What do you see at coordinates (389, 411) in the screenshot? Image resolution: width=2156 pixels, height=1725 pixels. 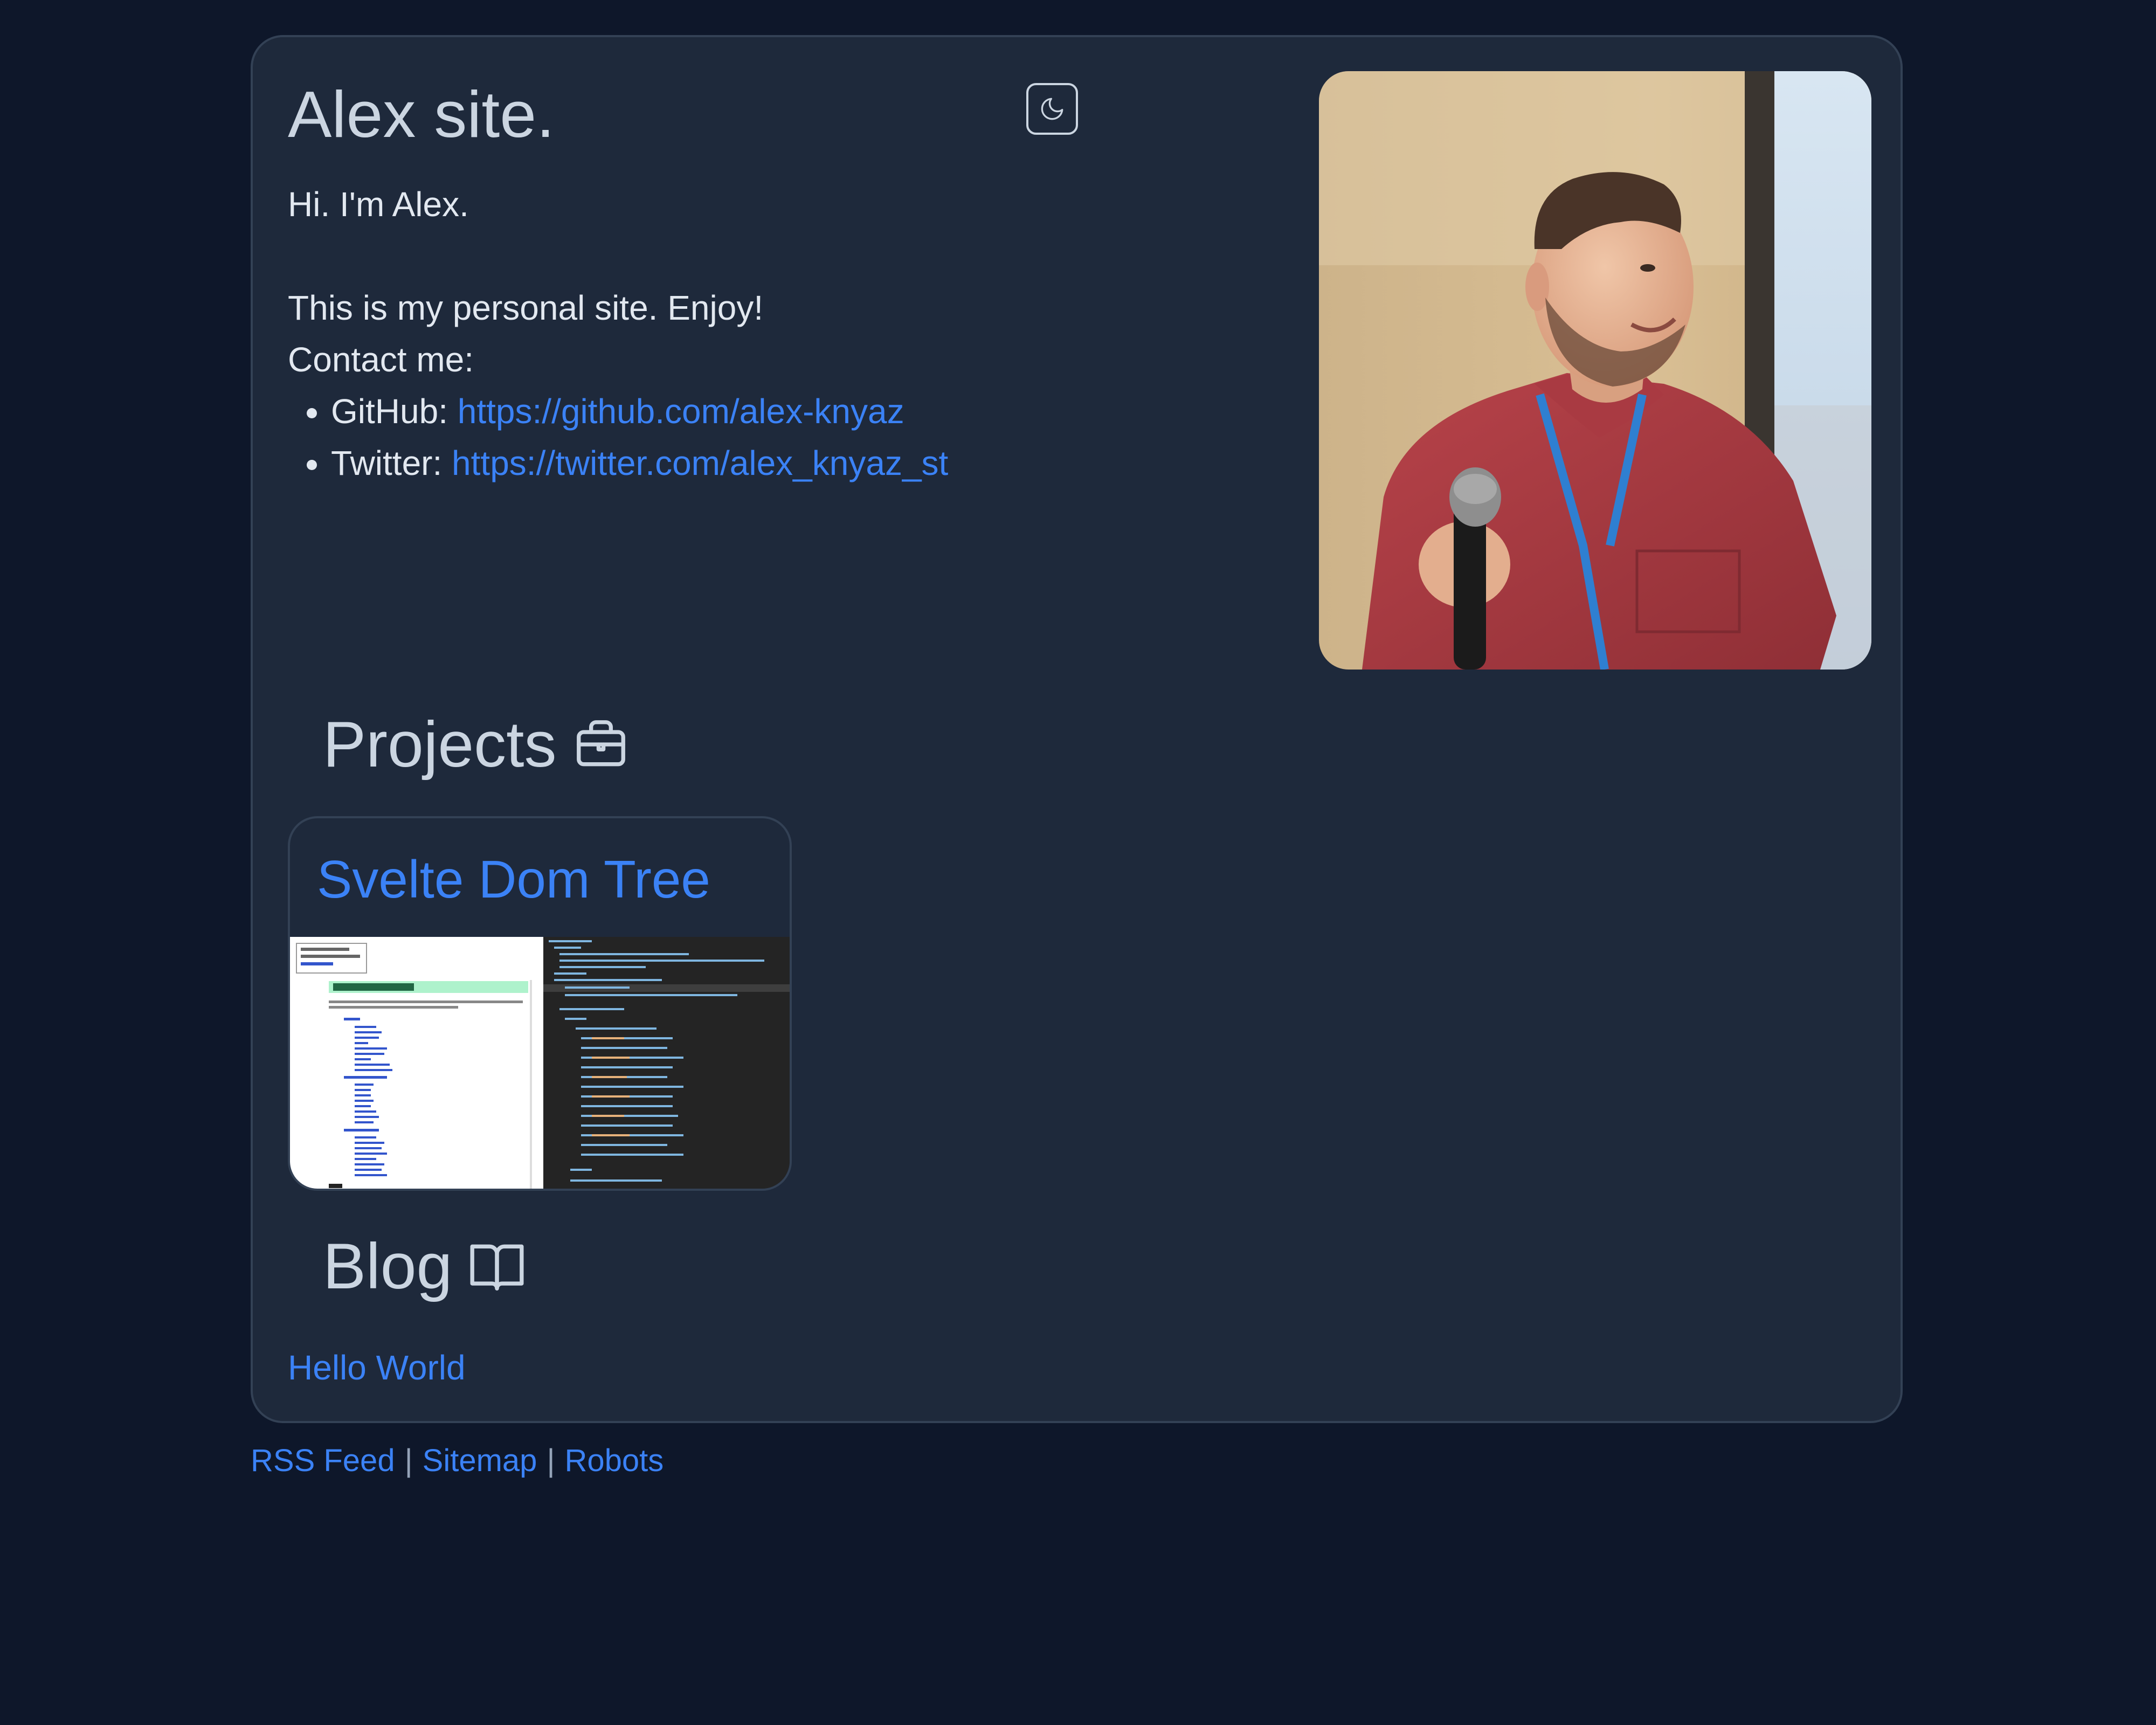 I see `contact-github-label: GitHub:` at bounding box center [389, 411].